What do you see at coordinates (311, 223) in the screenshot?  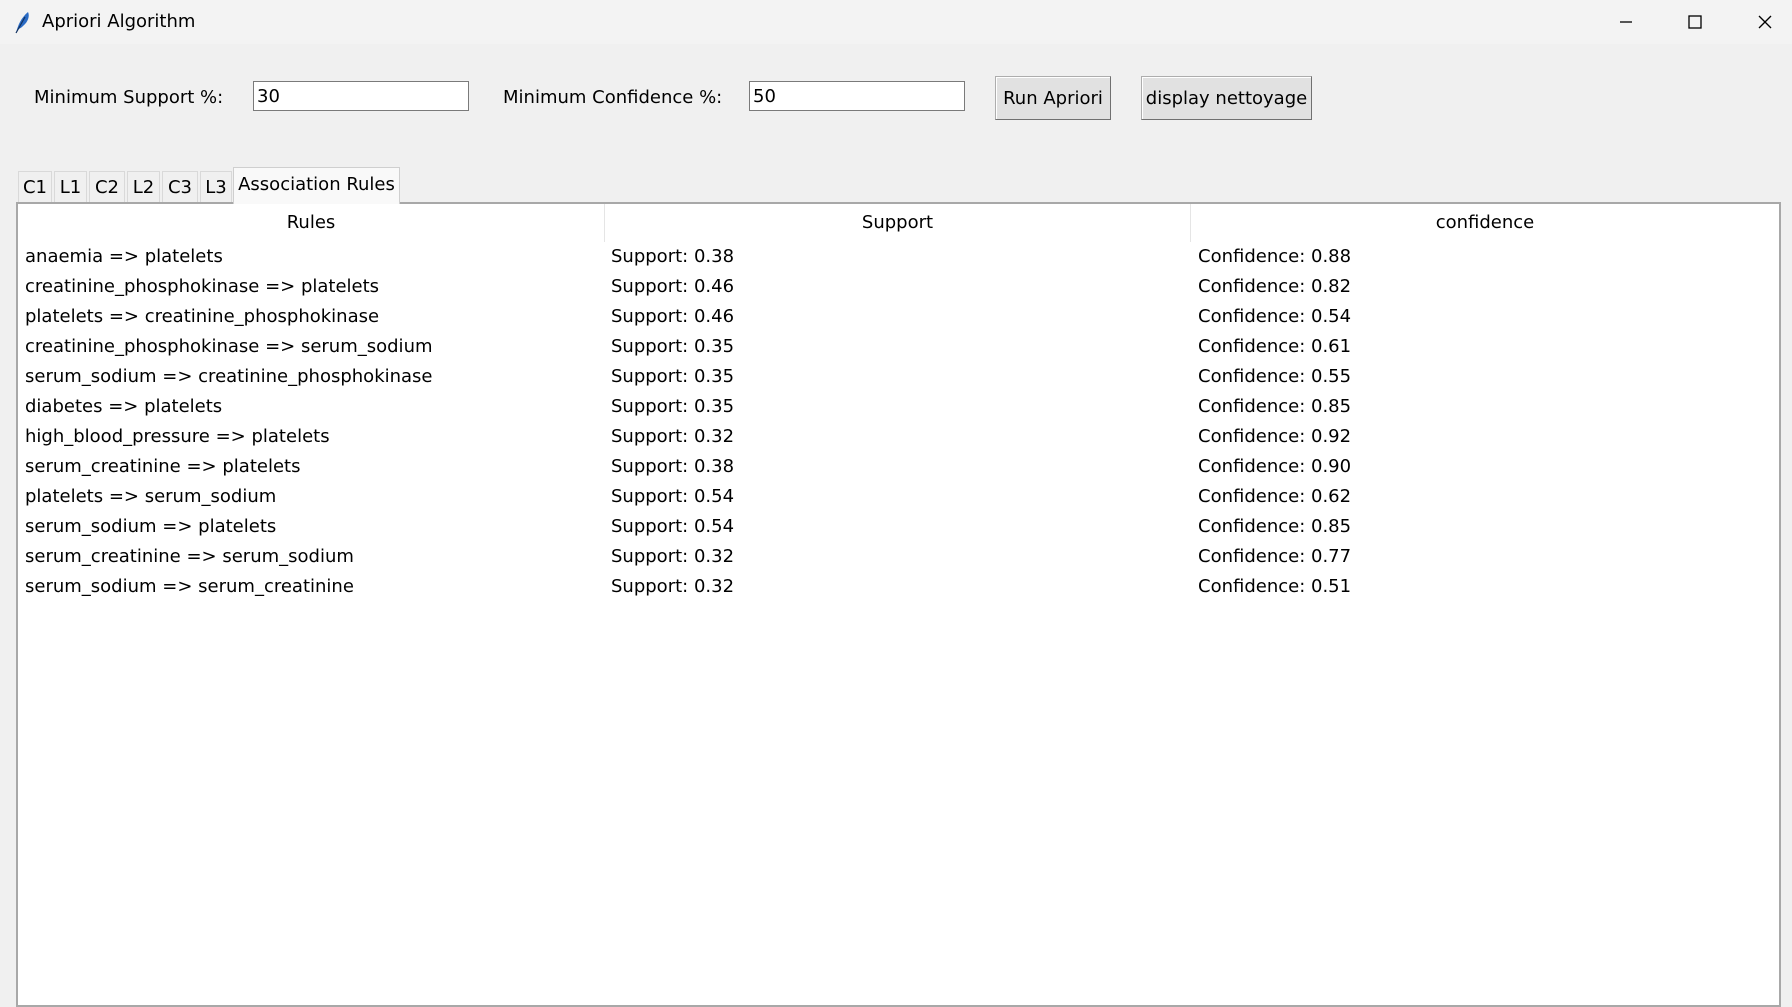 I see `column-header-rules: Rules` at bounding box center [311, 223].